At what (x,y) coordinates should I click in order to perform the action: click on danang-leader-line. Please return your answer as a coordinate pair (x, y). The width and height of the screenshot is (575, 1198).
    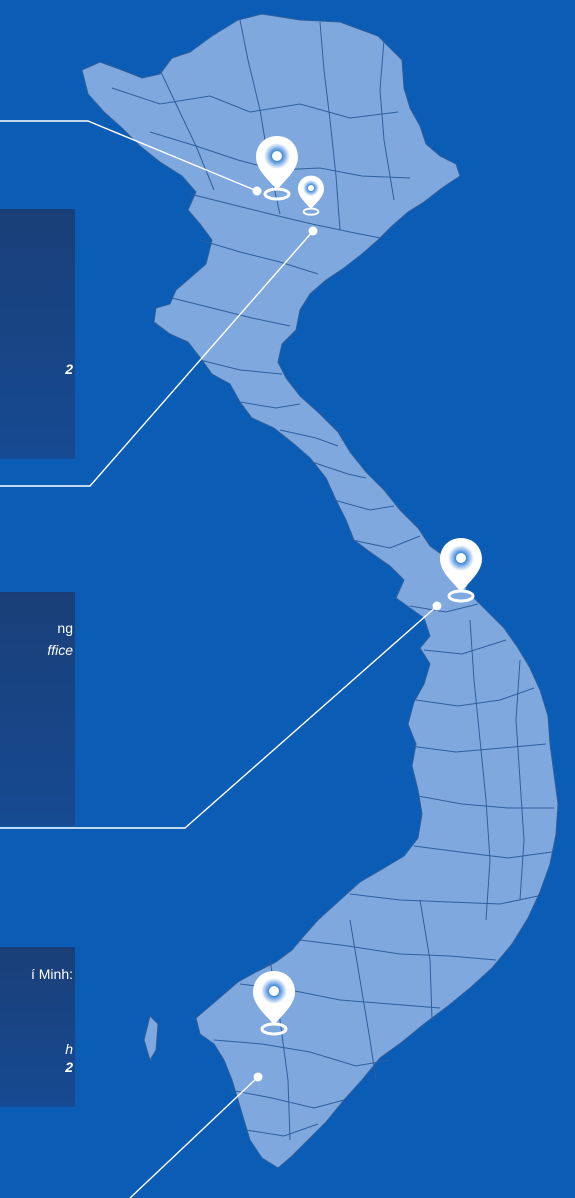
    Looking at the image, I should click on (219, 717).